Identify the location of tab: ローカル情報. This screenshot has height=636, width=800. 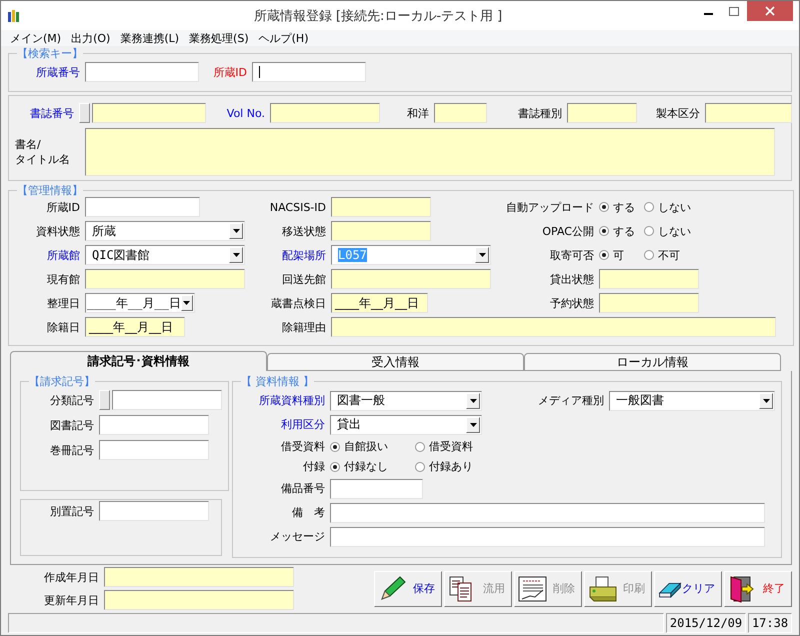
(652, 362).